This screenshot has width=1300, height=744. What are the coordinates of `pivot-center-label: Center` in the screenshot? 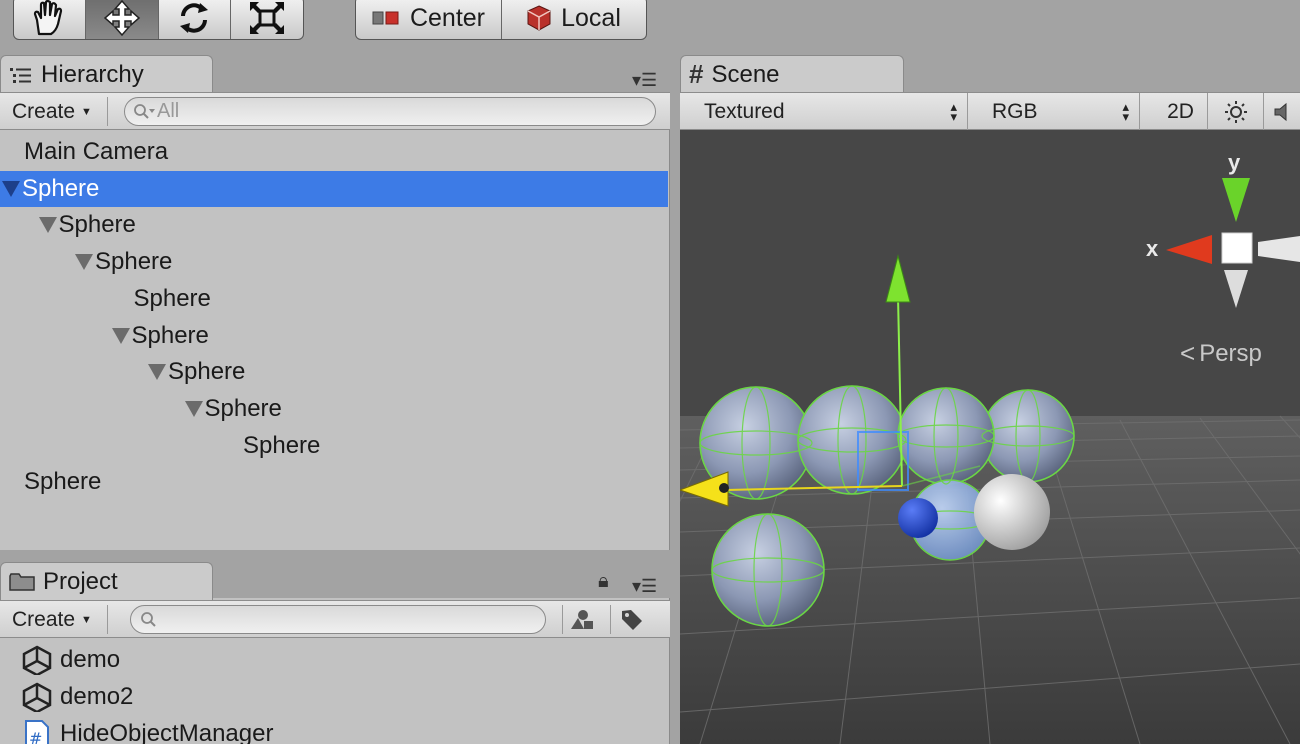 It's located at (447, 17).